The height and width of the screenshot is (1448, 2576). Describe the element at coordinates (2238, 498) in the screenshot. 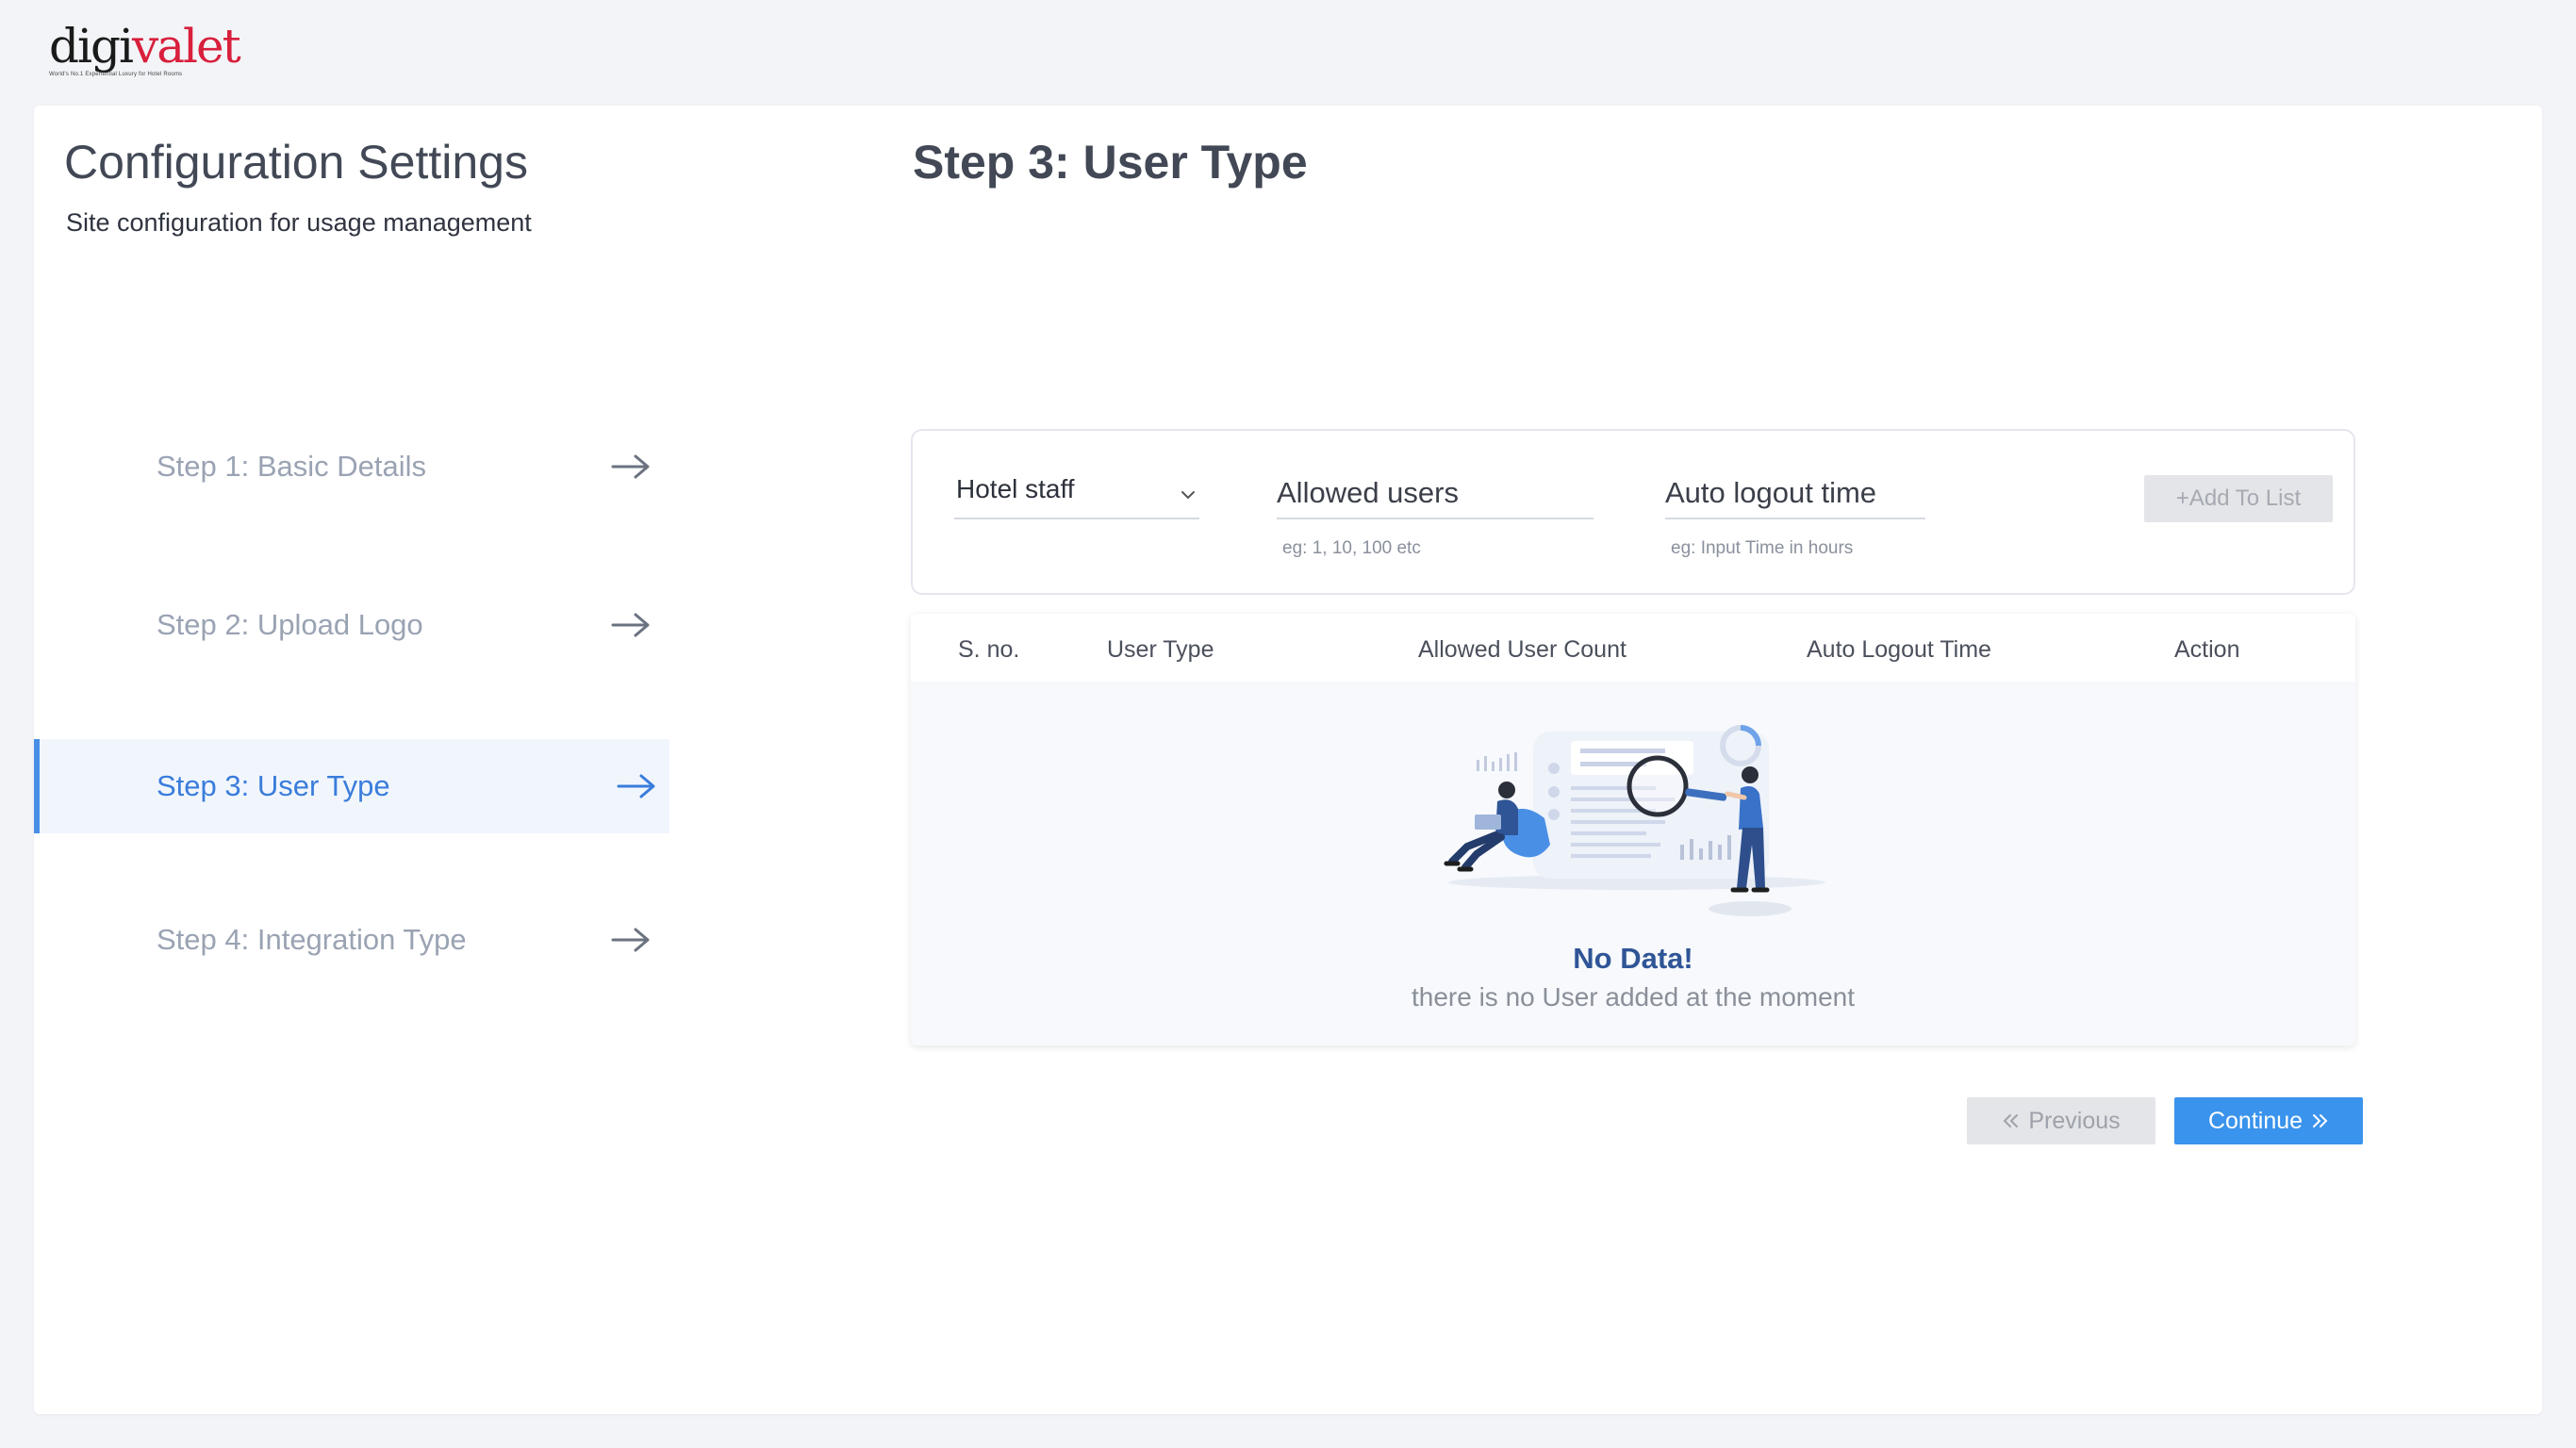

I see `add-to-list-button: +Add To List` at that location.